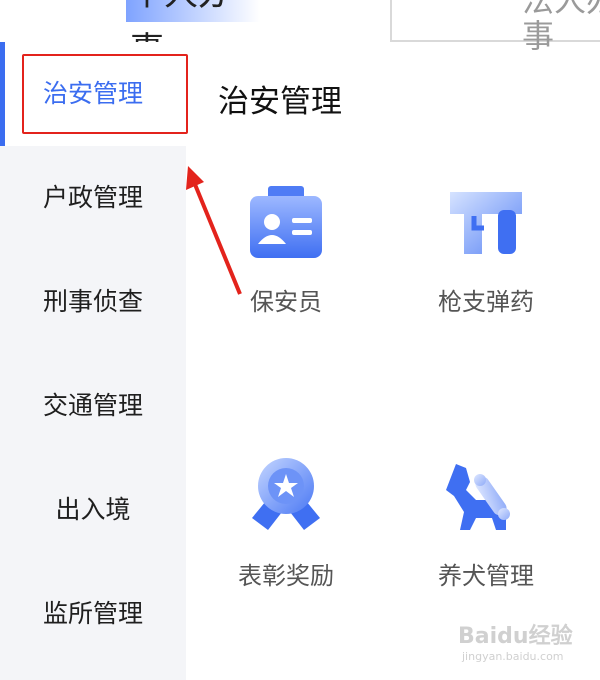 The height and width of the screenshot is (680, 600). What do you see at coordinates (193, 35) in the screenshot?
I see `tab-personal-affairs: 个人办事` at bounding box center [193, 35].